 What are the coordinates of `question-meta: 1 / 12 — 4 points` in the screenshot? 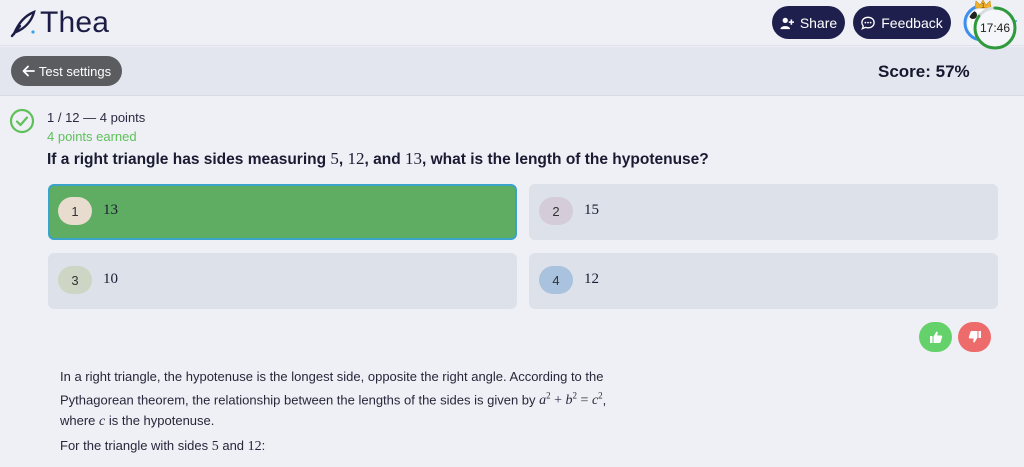 It's located at (96, 117).